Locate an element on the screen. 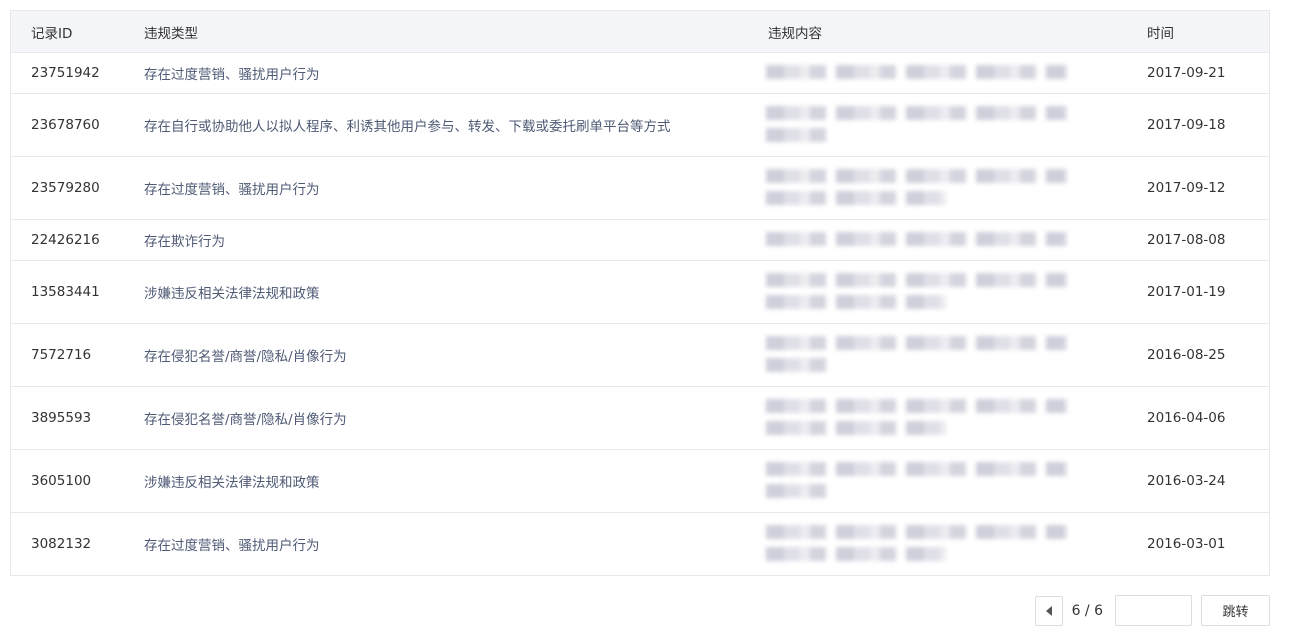 The image size is (1297, 642). record-time: 2016-08-25 is located at coordinates (1186, 355).